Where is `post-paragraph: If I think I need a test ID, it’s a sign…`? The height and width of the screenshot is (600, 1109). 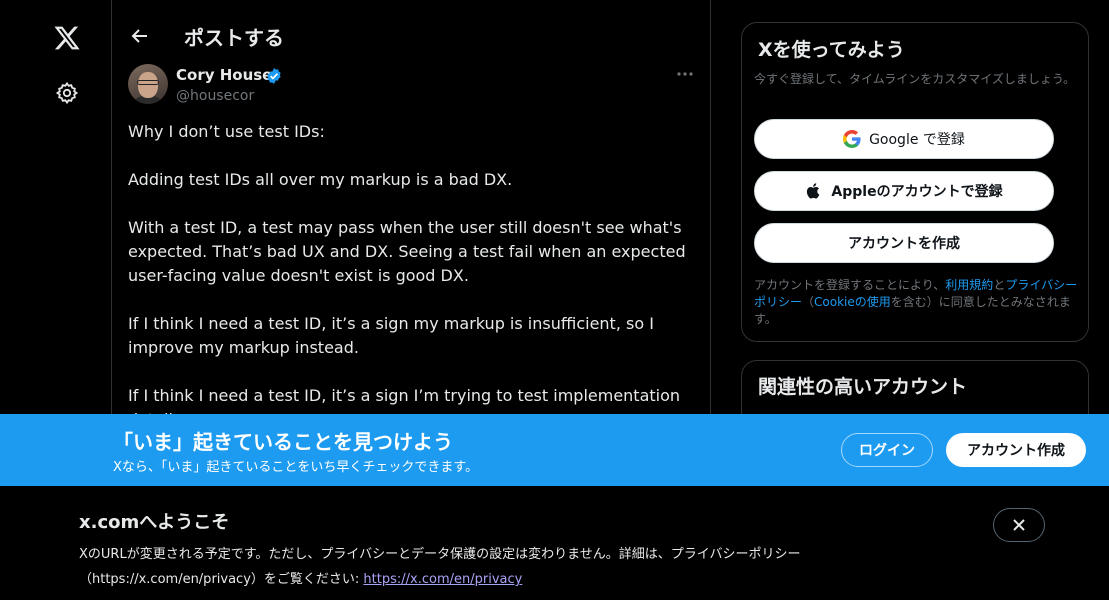 post-paragraph: If I think I need a test ID, it’s a sign… is located at coordinates (394, 335).